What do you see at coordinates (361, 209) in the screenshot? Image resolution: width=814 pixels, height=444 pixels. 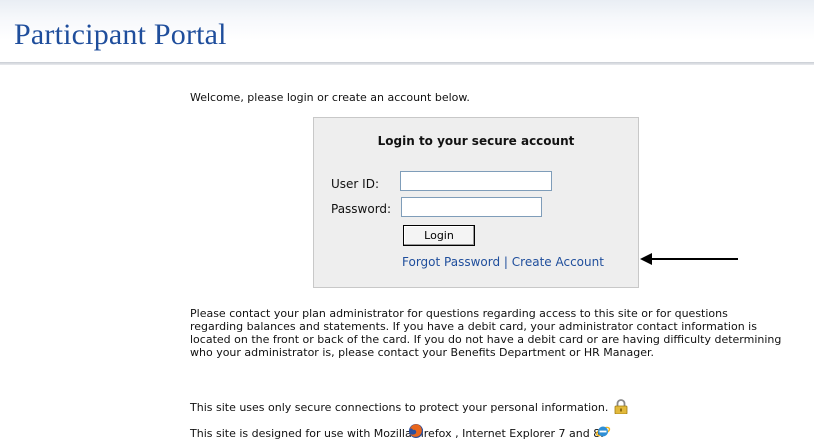 I see `password-label: Password:` at bounding box center [361, 209].